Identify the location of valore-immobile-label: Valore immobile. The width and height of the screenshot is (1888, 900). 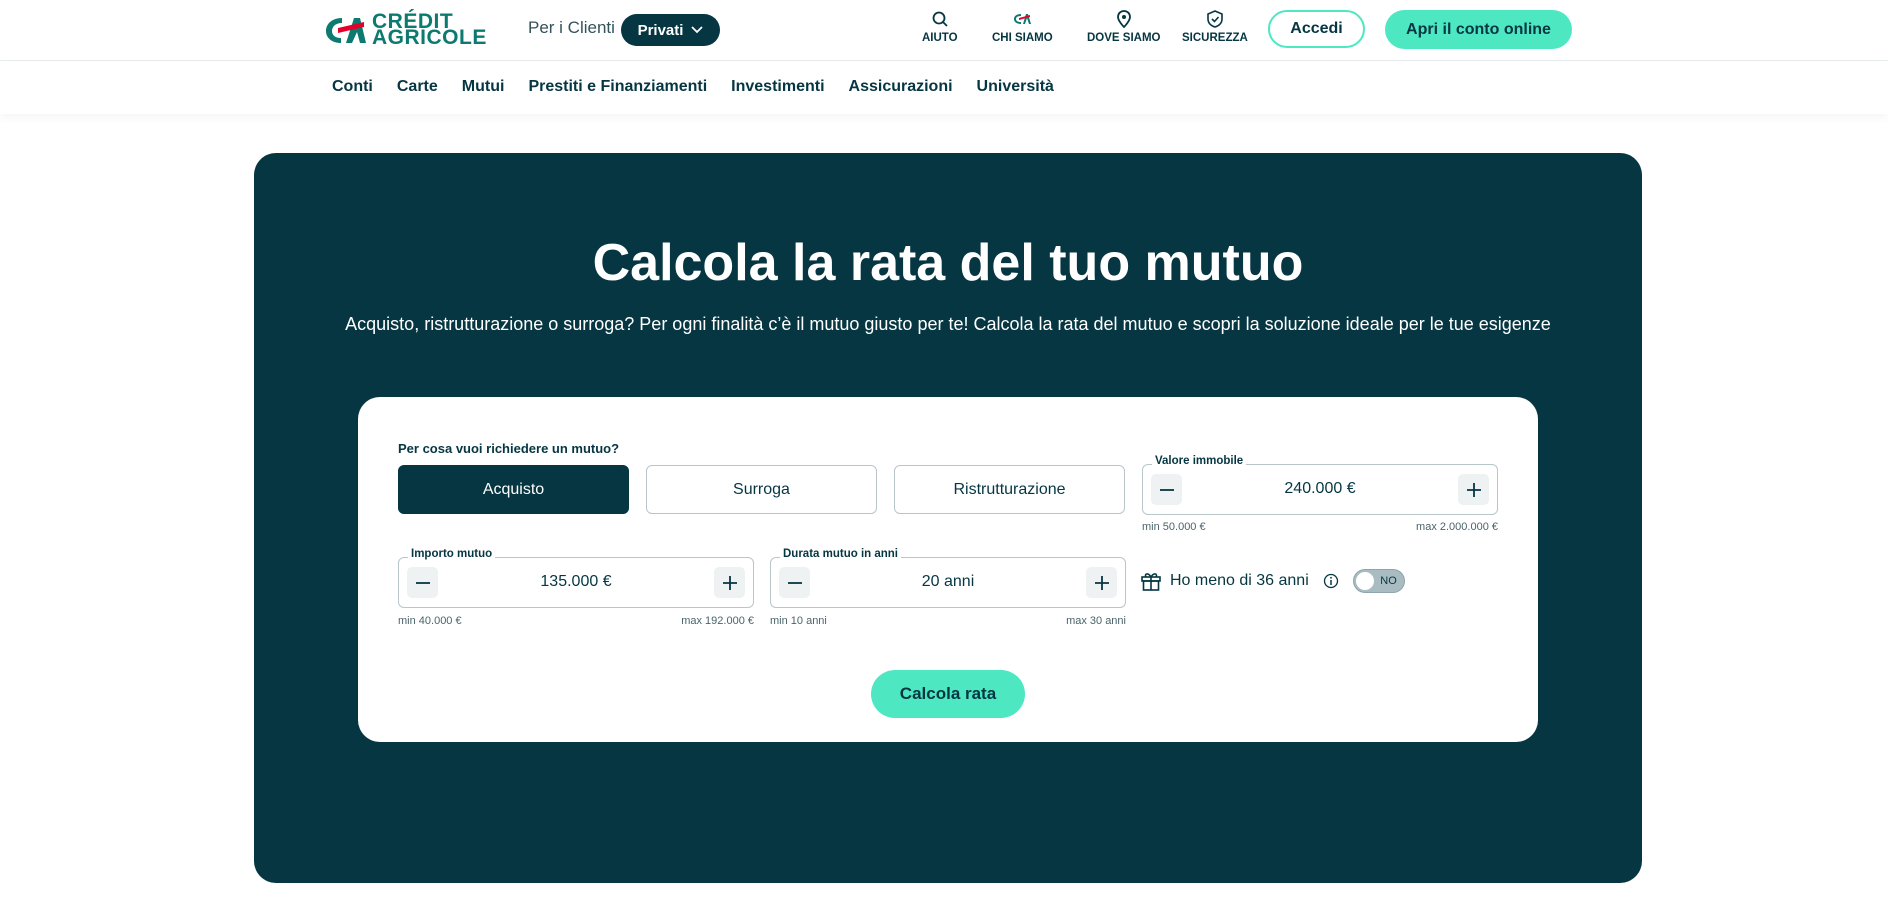
(1199, 461).